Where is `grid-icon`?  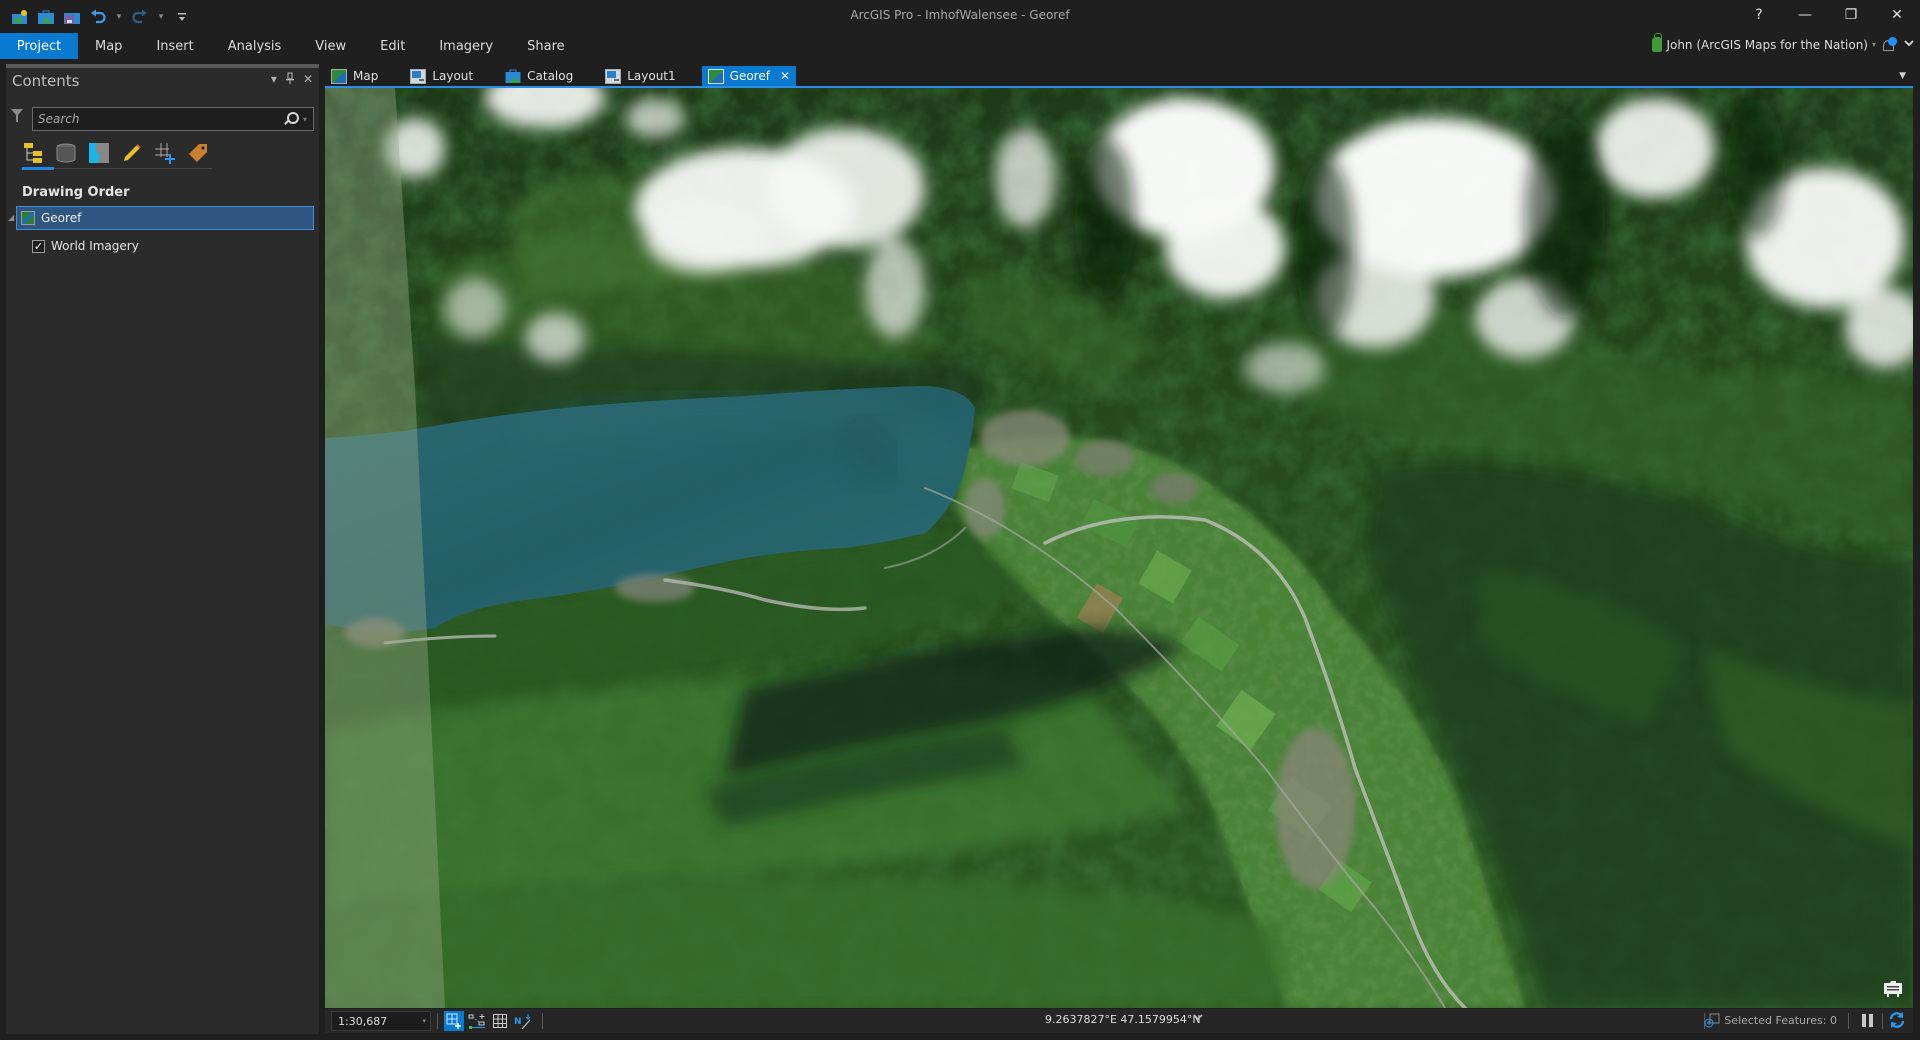 grid-icon is located at coordinates (500, 1021).